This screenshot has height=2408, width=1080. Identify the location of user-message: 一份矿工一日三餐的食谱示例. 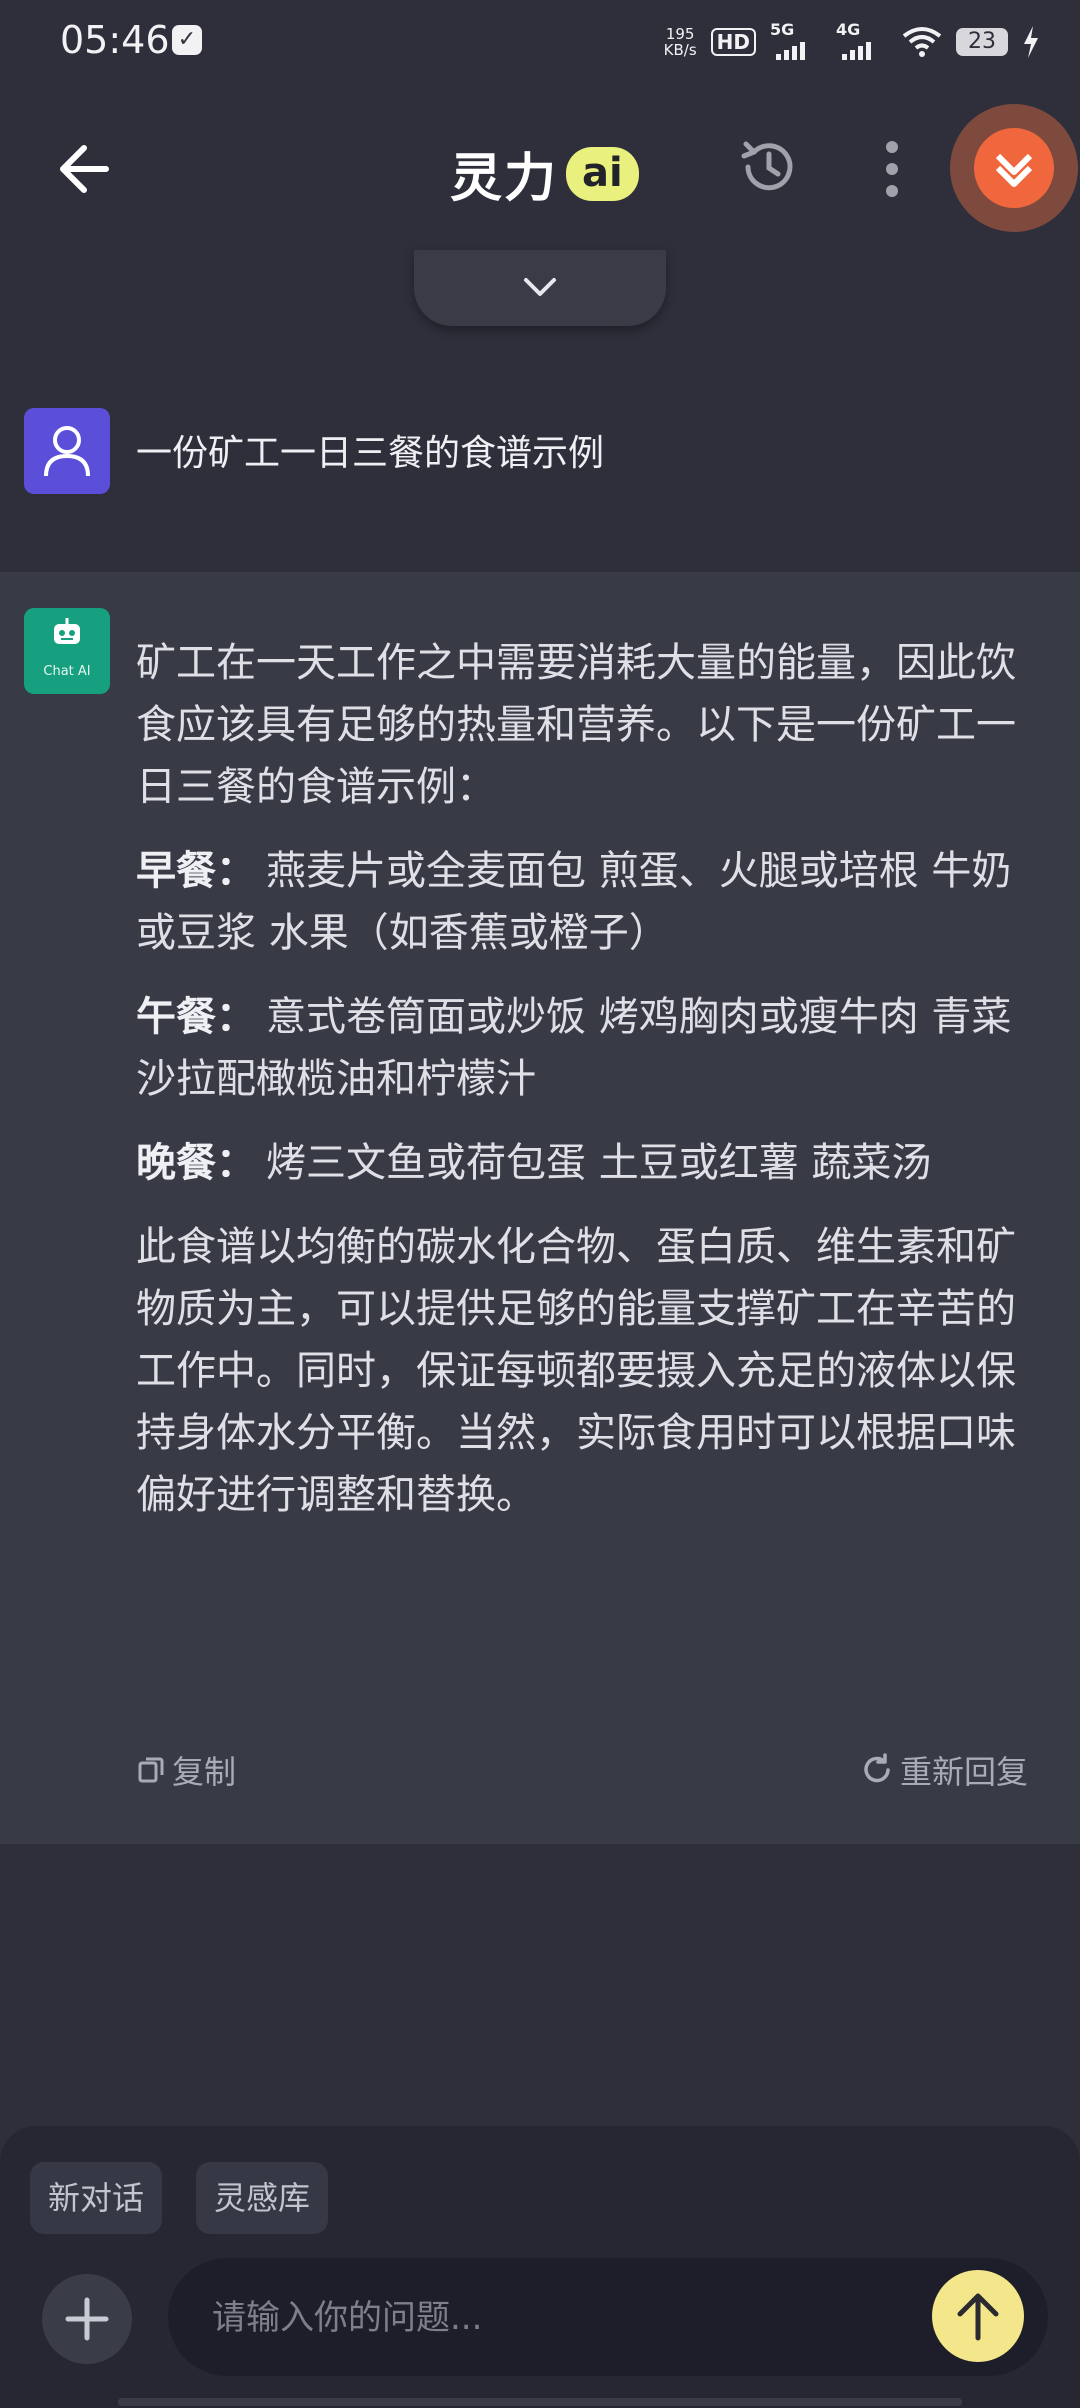
(540, 475).